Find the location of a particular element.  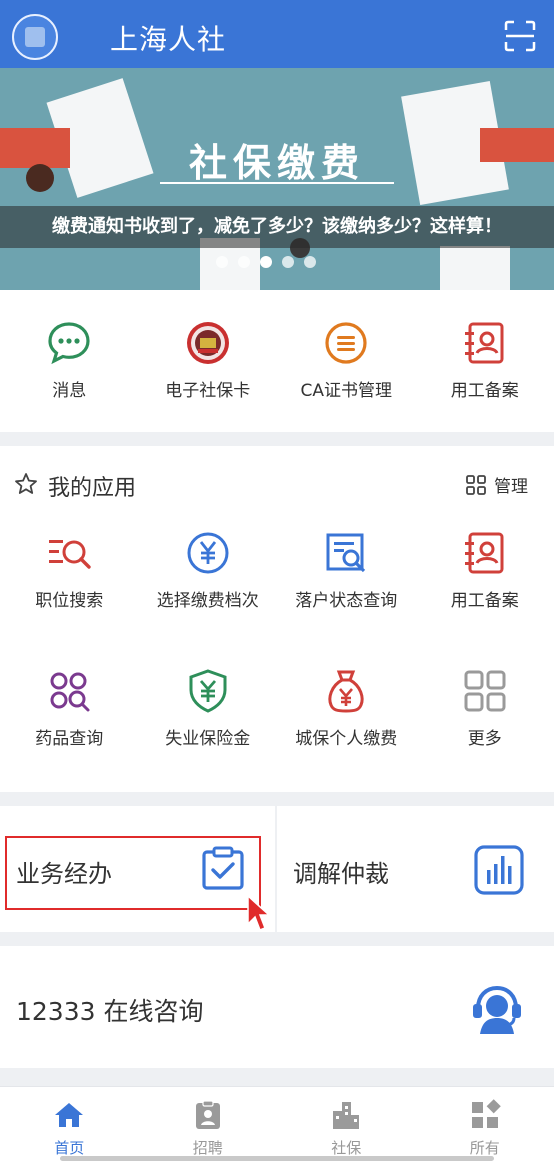

banner-divider is located at coordinates (277, 183).